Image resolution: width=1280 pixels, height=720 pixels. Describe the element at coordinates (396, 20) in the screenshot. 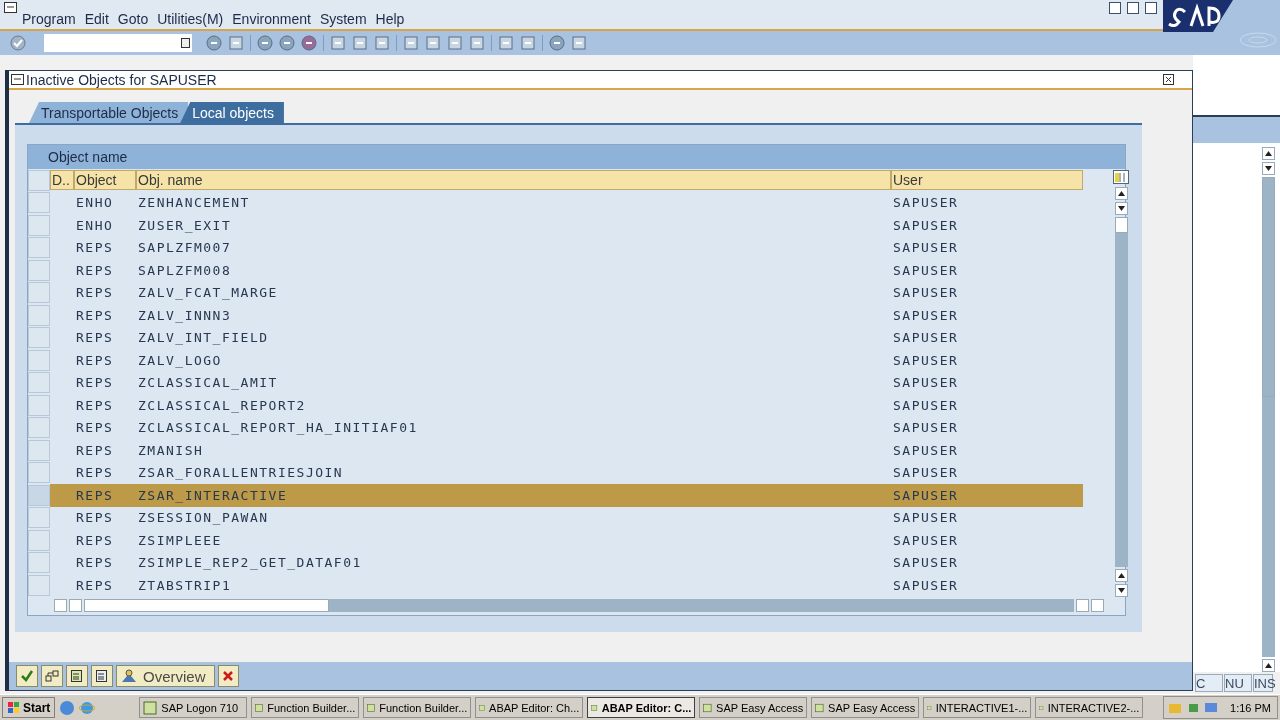

I see `menu-item: Help` at that location.